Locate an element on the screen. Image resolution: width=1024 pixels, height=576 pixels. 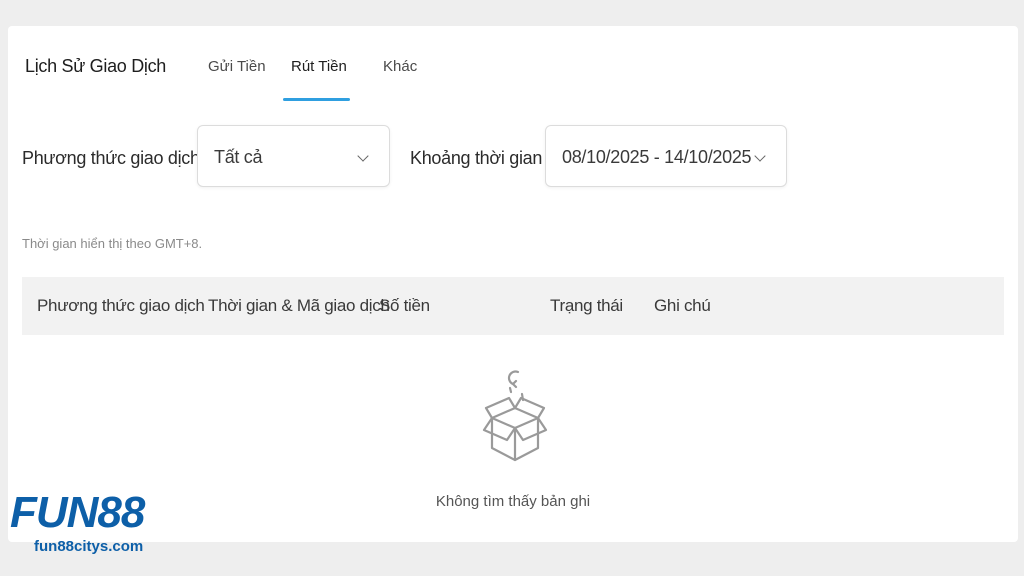
method-select: Tất cả is located at coordinates (293, 156).